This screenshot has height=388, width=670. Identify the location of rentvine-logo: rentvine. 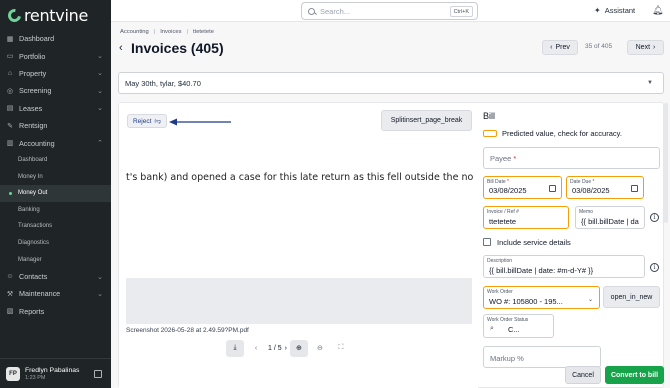
(46, 15).